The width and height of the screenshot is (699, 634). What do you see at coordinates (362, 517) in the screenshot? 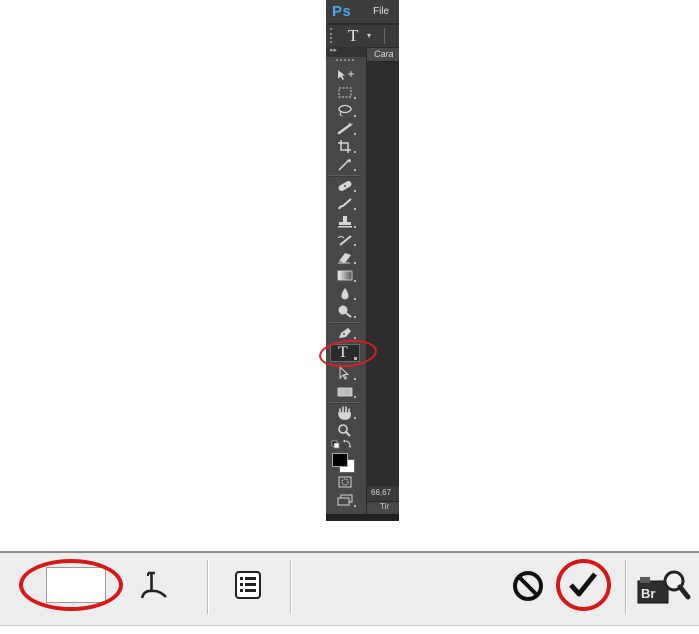
I see `window-bottom-edge` at bounding box center [362, 517].